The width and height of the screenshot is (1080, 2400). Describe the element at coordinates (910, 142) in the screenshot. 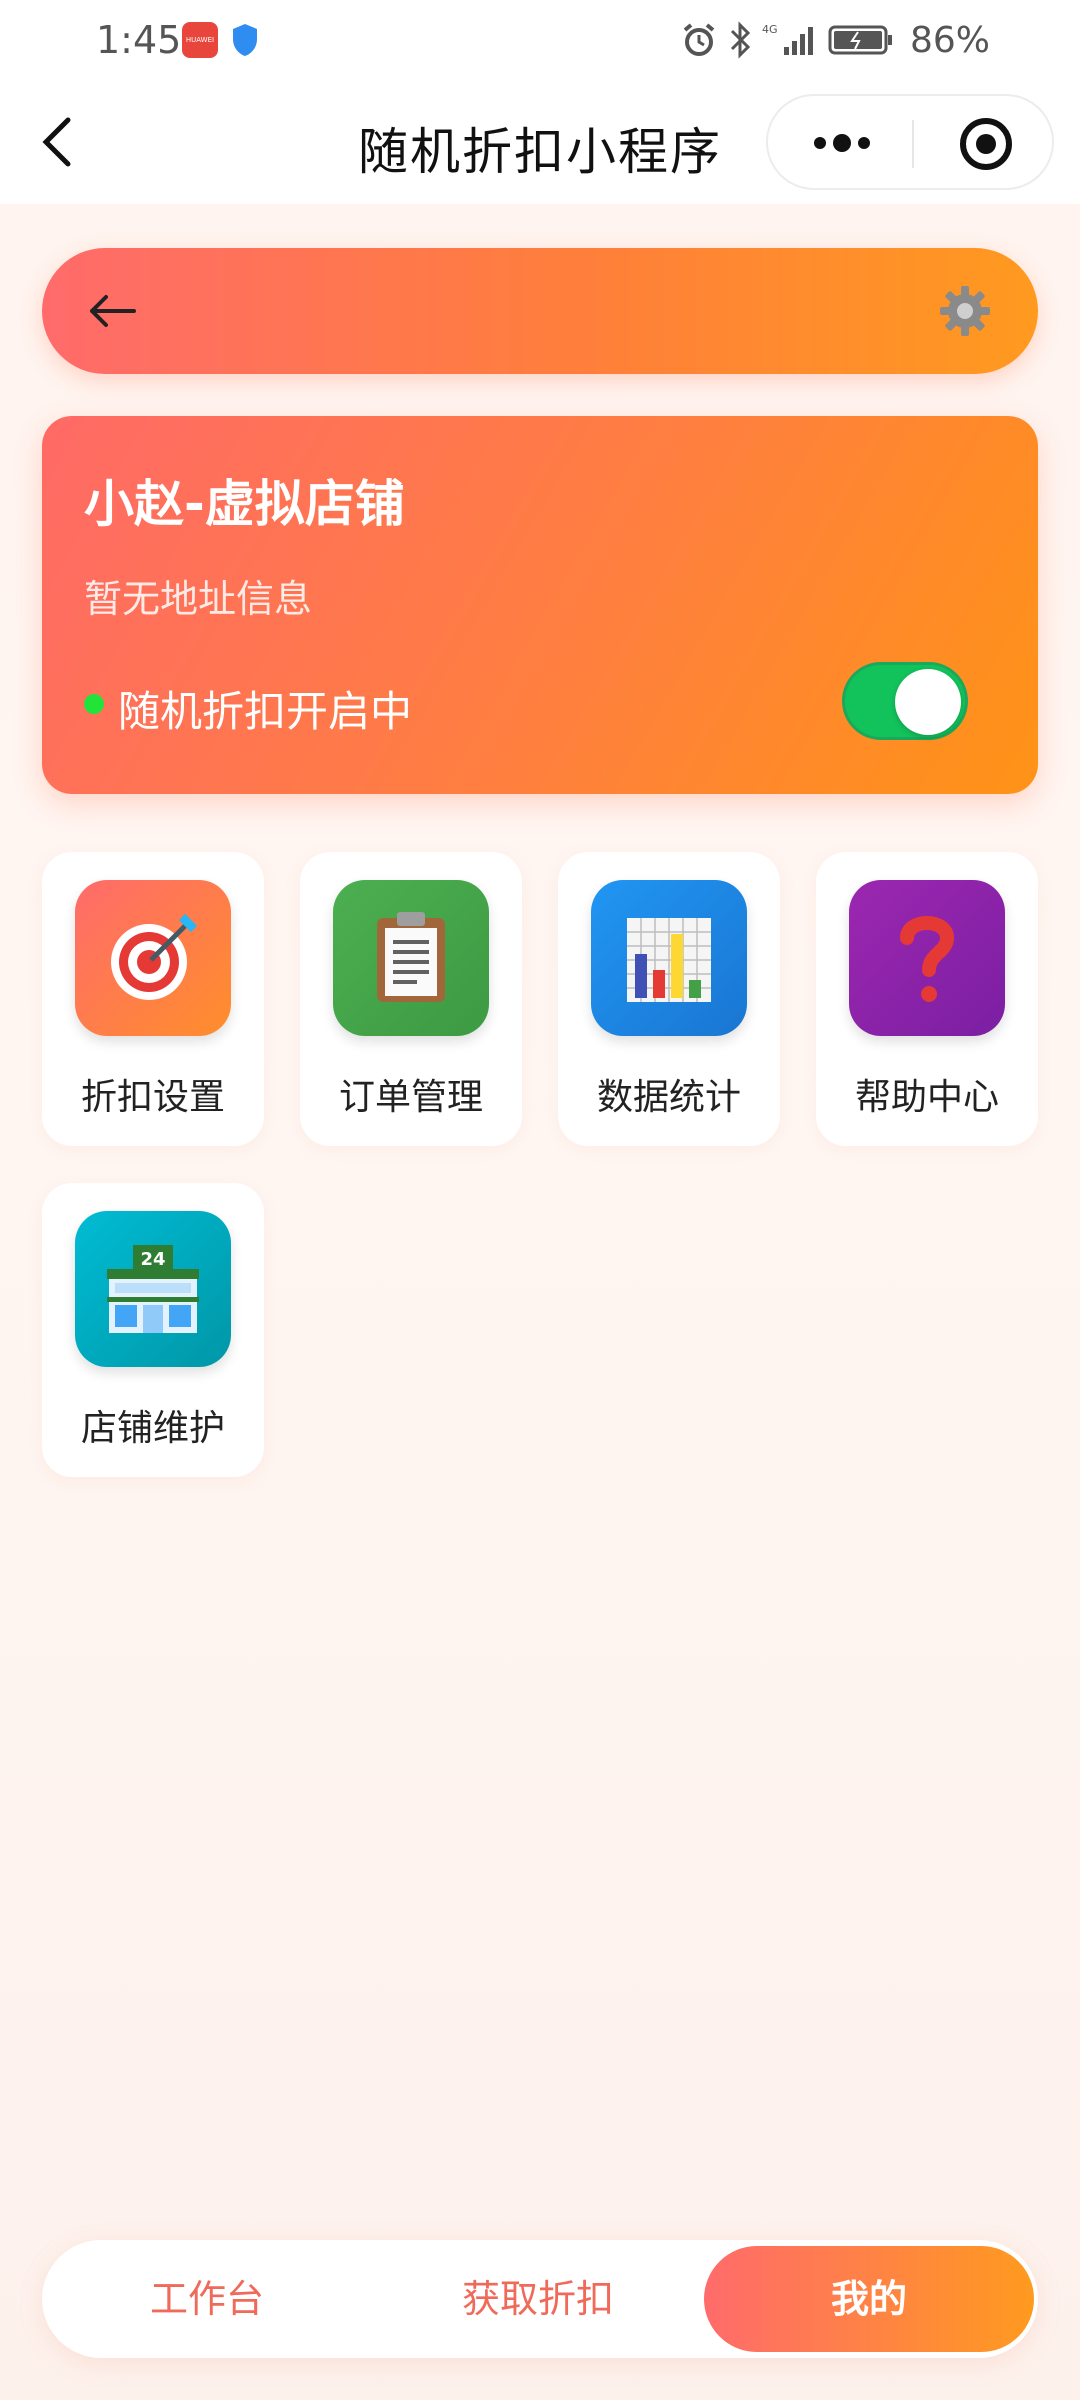

I see `miniprogram-capsule` at that location.